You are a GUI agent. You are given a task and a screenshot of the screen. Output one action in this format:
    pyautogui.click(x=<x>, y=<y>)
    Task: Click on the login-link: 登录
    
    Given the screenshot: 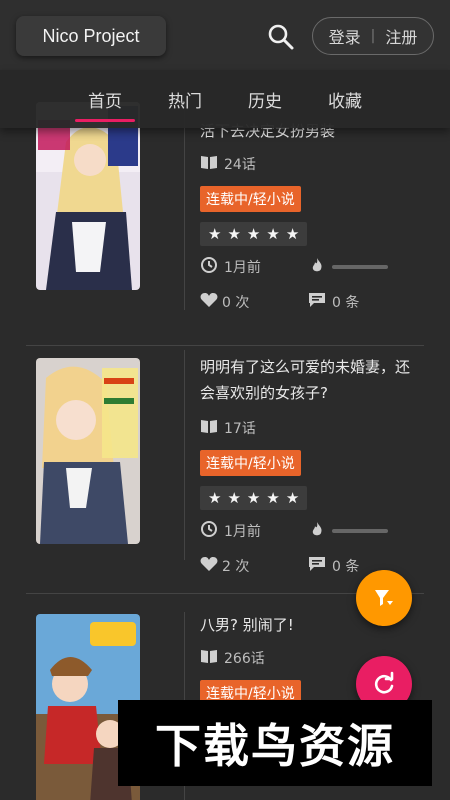 What is the action you would take?
    pyautogui.click(x=345, y=36)
    